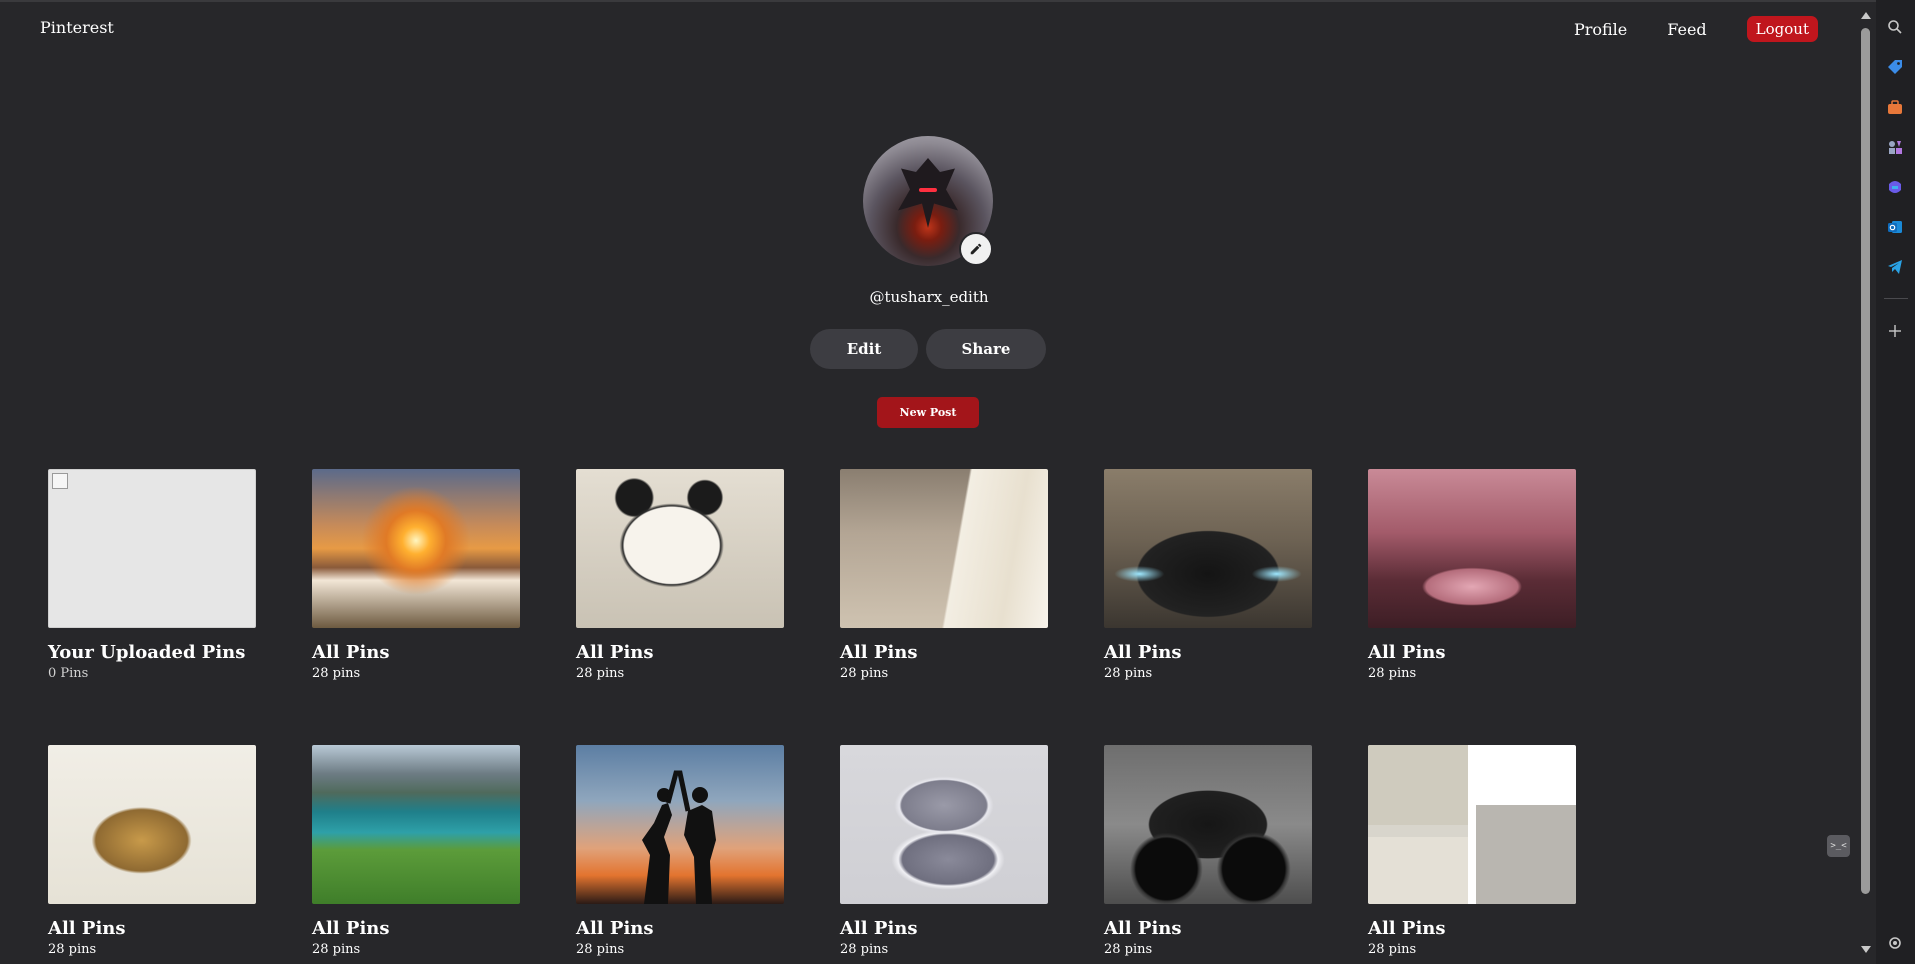 The image size is (1915, 964). What do you see at coordinates (68, 673) in the screenshot?
I see `board-count: 0 Pins` at bounding box center [68, 673].